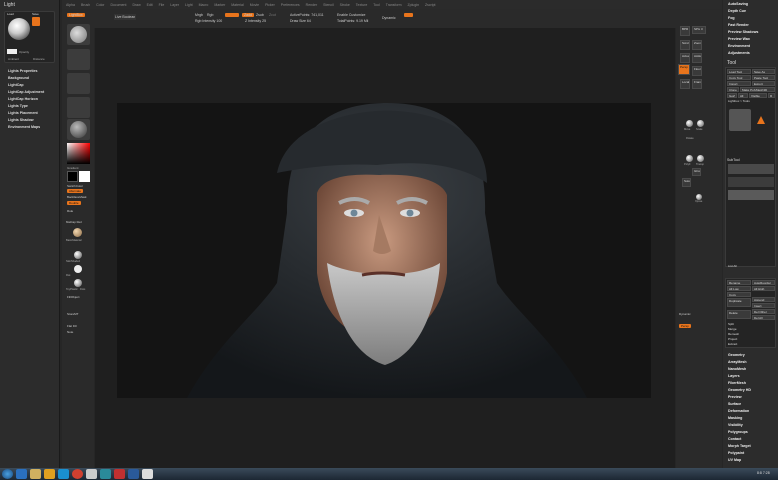  What do you see at coordinates (26, 92) in the screenshot?
I see `menu-lightcap-adjustment: LightCap Adjustment` at bounding box center [26, 92].